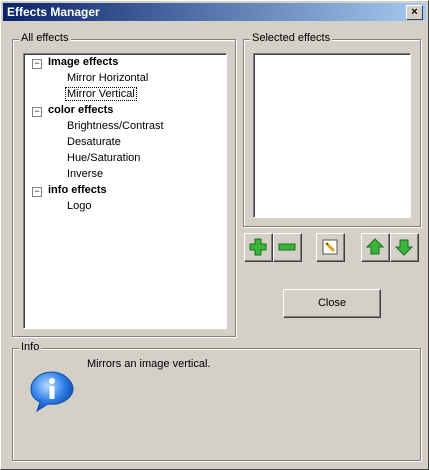 This screenshot has width=429, height=470. Describe the element at coordinates (85, 174) in the screenshot. I see `tree-item-inverse: Inverse` at that location.